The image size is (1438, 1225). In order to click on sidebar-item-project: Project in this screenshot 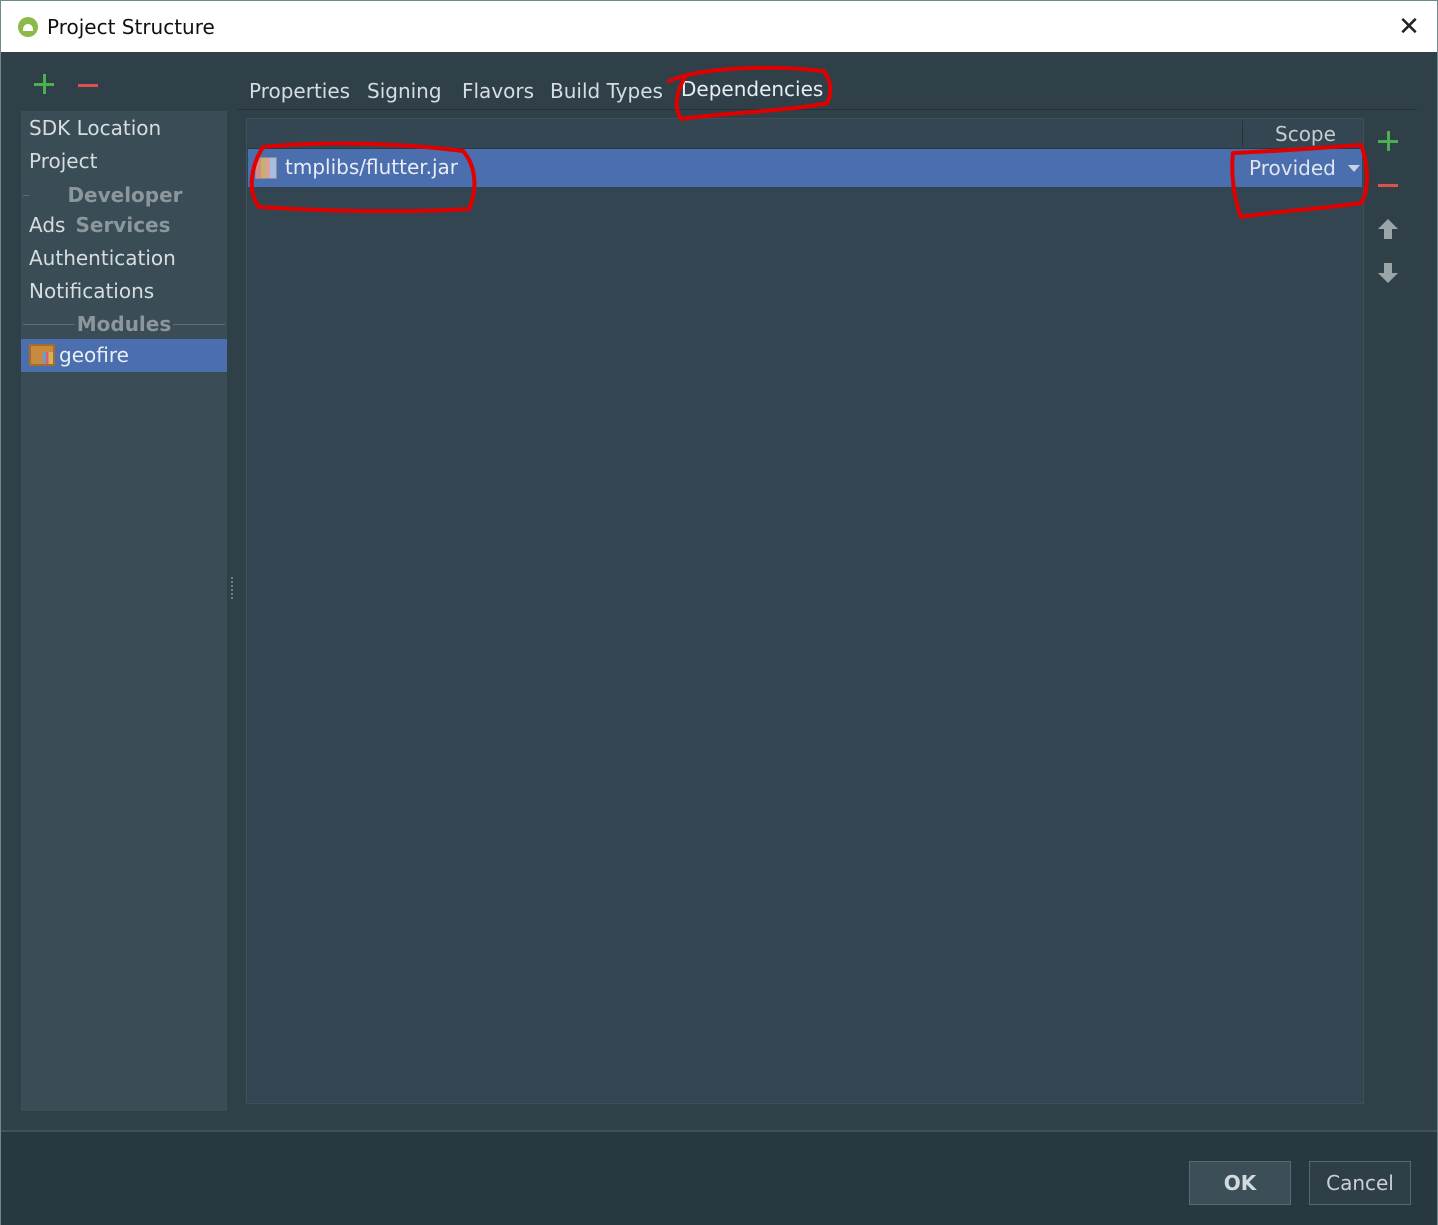, I will do `click(124, 161)`.